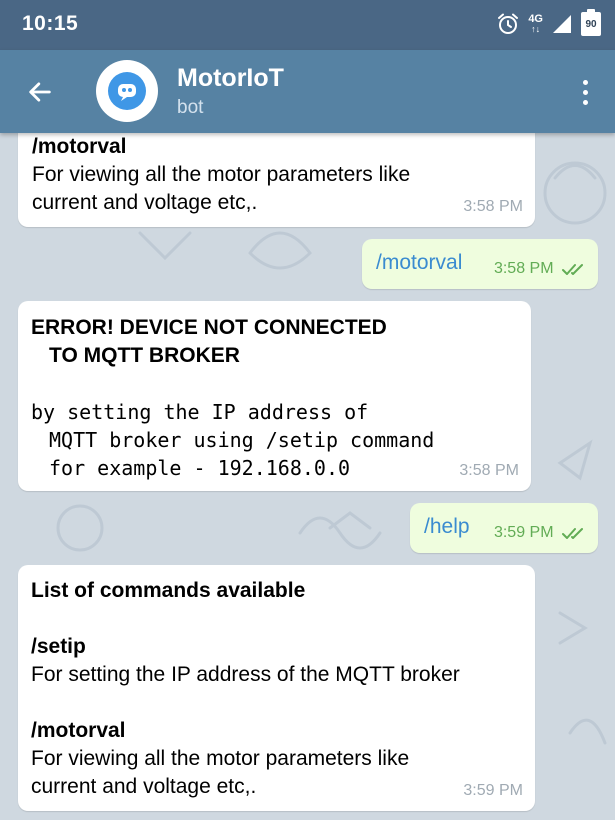 This screenshot has height=820, width=615. What do you see at coordinates (144, 355) in the screenshot?
I see `error-title-continued: TO MQTT BROKER` at bounding box center [144, 355].